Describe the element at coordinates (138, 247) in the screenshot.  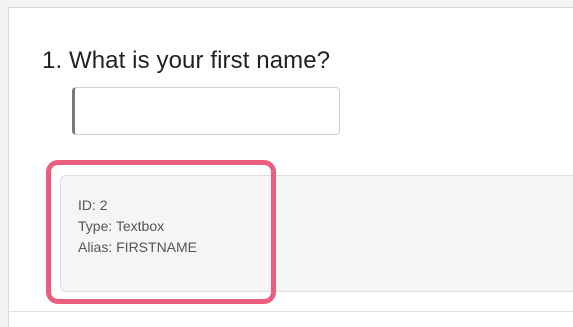
I see `question-alias: Alias: FIRSTNAME` at that location.